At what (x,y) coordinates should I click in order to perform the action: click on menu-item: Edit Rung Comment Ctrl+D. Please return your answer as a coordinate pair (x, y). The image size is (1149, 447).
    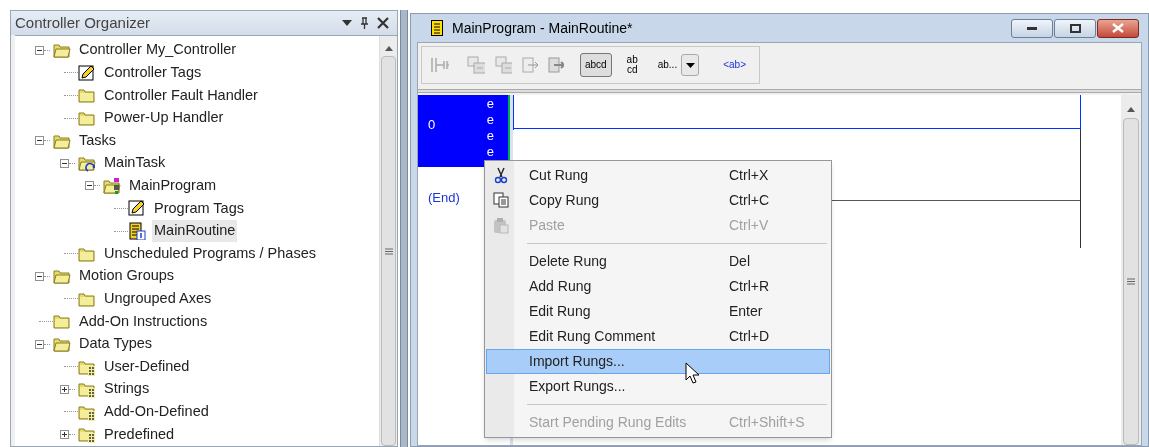
    Looking at the image, I should click on (658, 336).